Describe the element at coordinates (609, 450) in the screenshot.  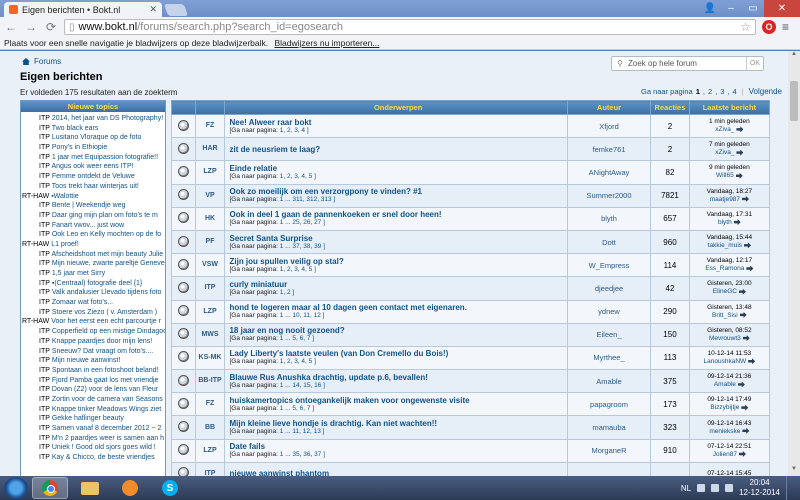
I see `topic-author: MorganeR` at that location.